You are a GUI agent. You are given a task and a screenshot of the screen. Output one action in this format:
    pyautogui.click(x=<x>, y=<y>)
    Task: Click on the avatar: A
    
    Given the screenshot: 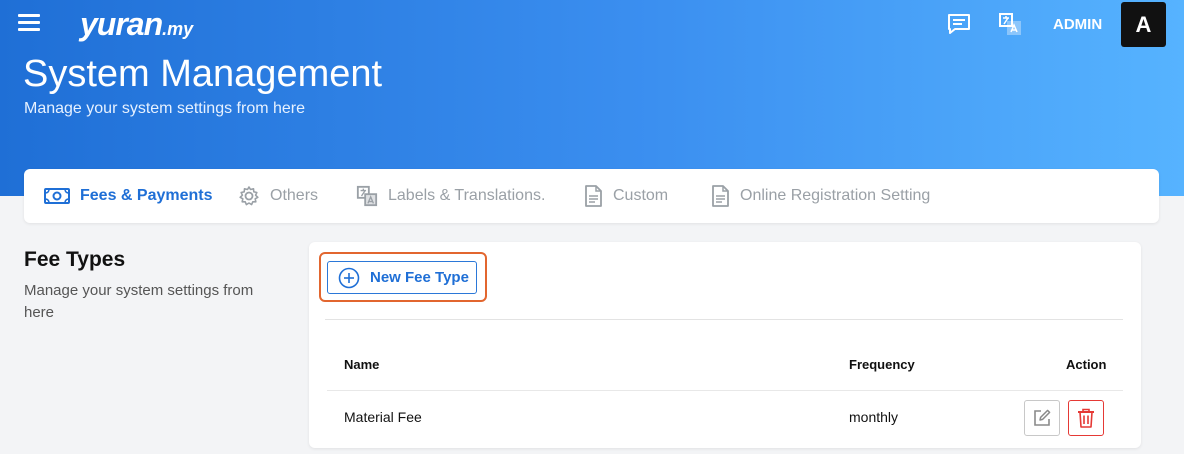 What is the action you would take?
    pyautogui.click(x=1143, y=24)
    